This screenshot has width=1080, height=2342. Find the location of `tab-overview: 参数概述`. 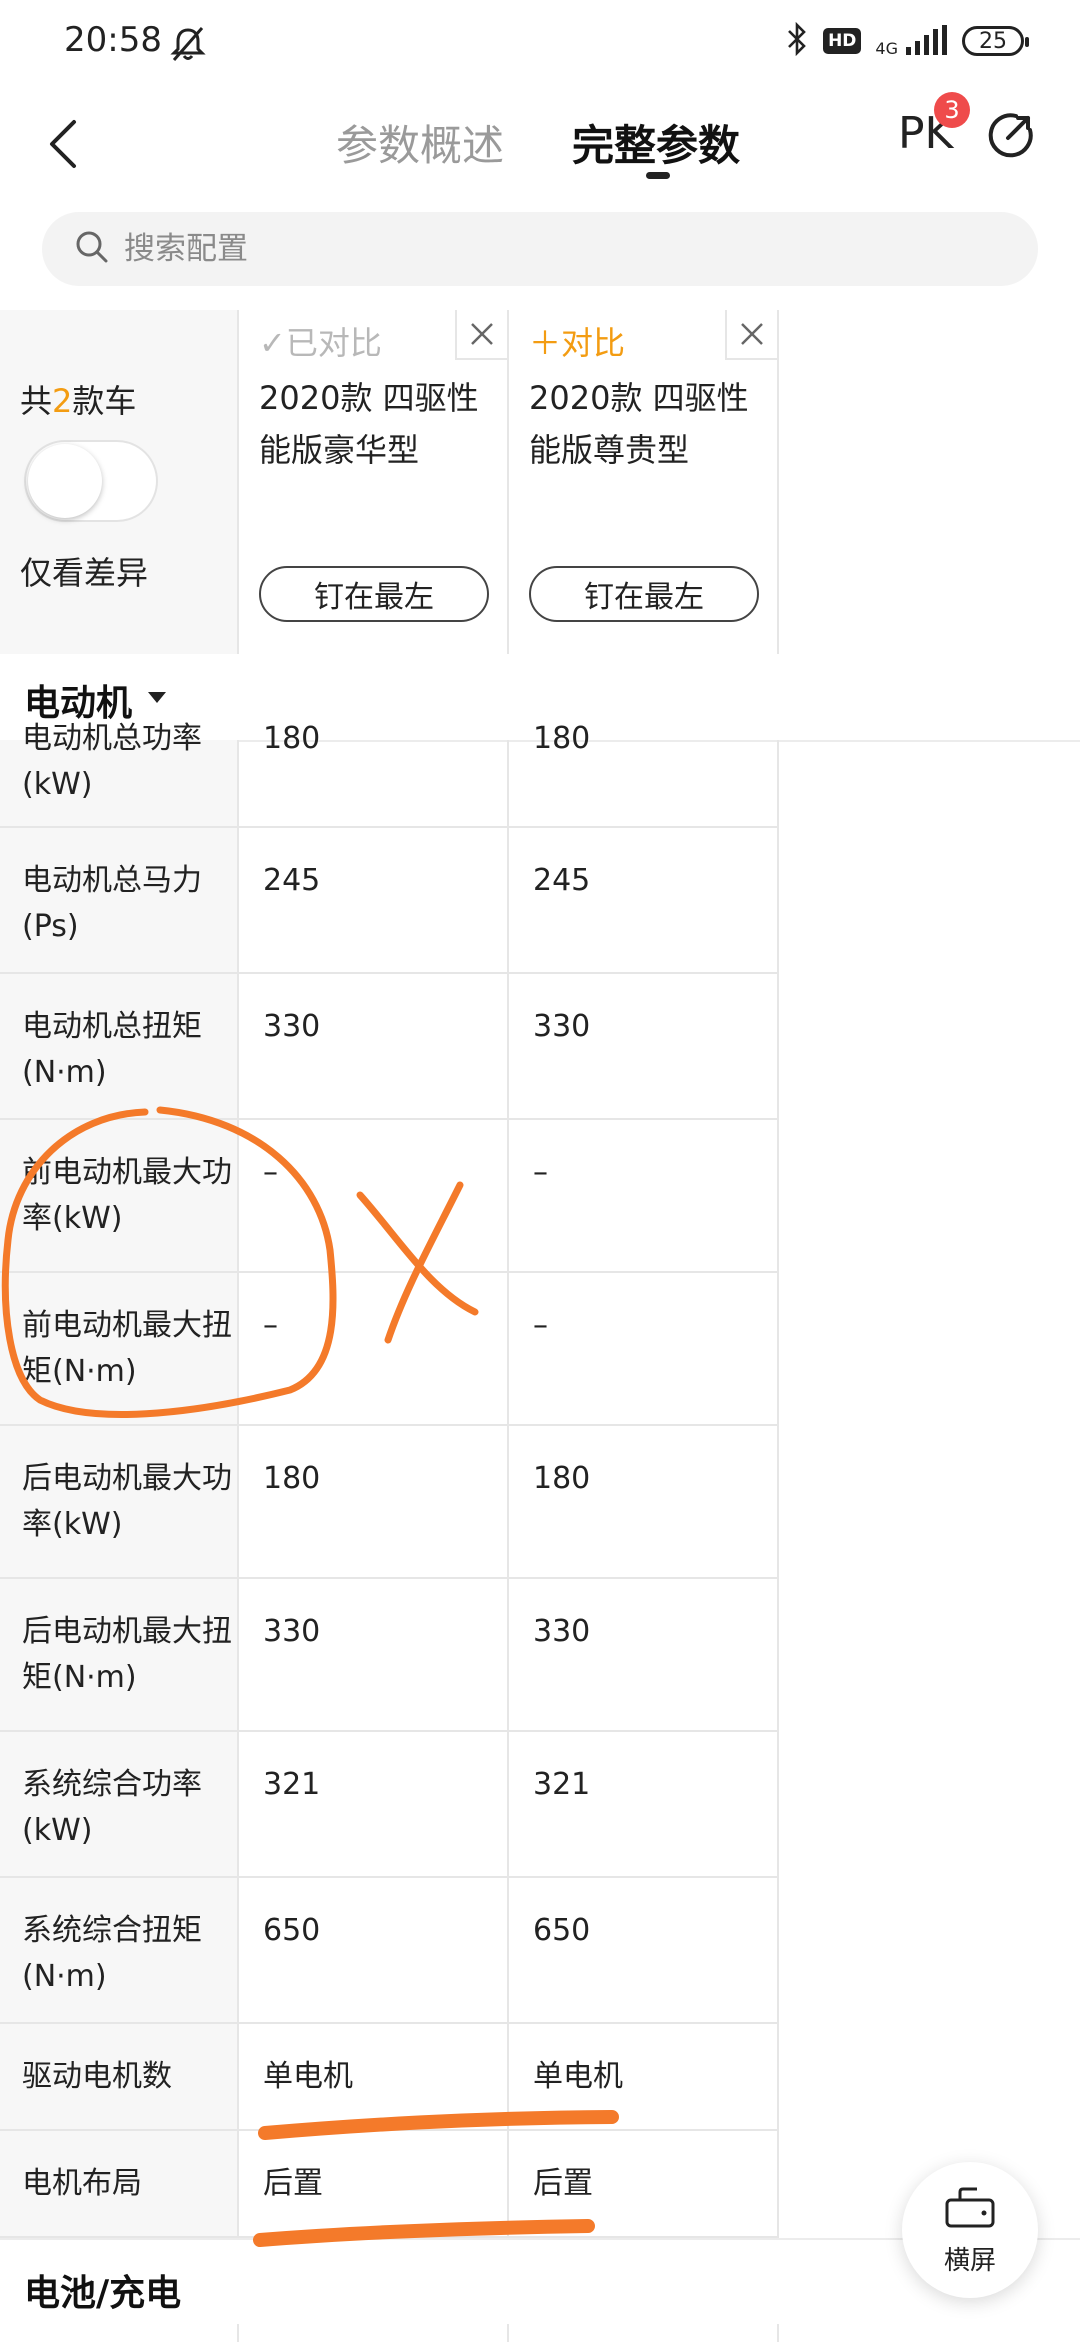

tab-overview: 参数概述 is located at coordinates (420, 142).